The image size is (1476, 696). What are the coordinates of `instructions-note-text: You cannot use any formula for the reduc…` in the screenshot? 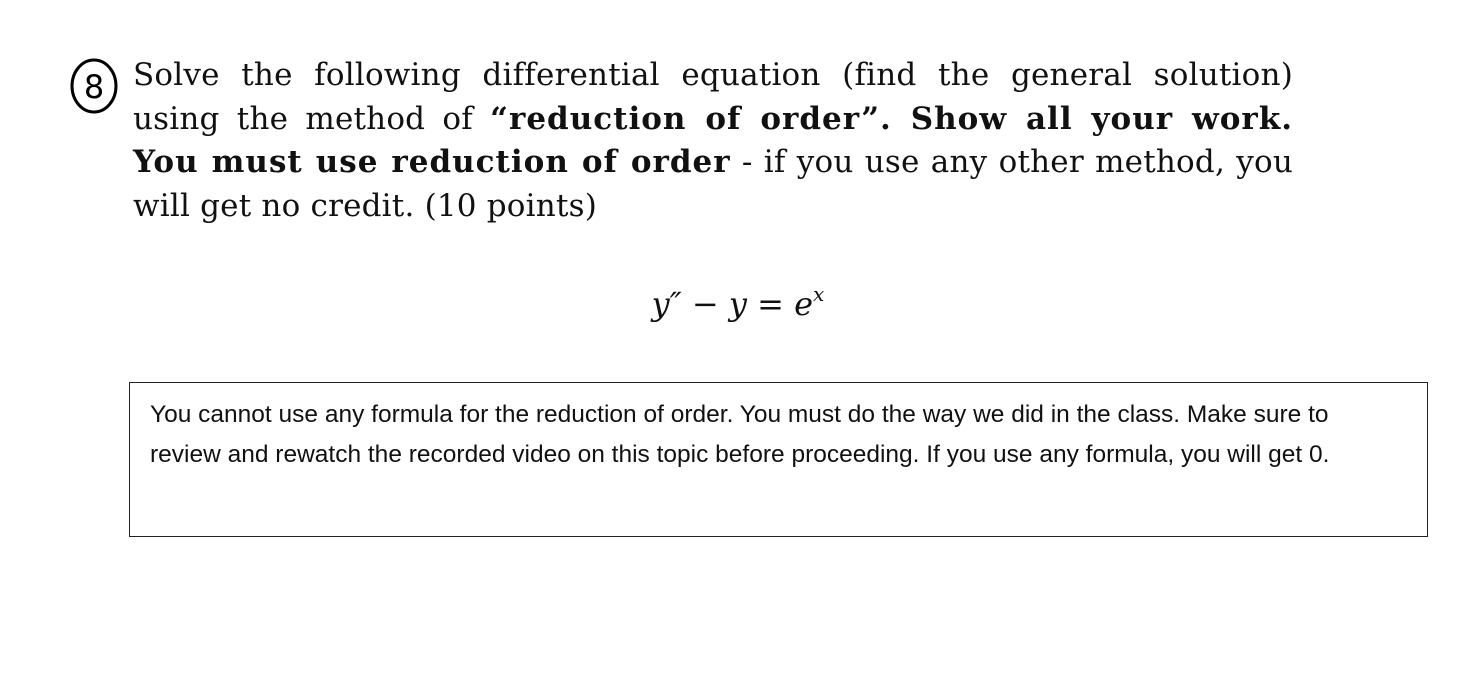 It's located at (740, 434).